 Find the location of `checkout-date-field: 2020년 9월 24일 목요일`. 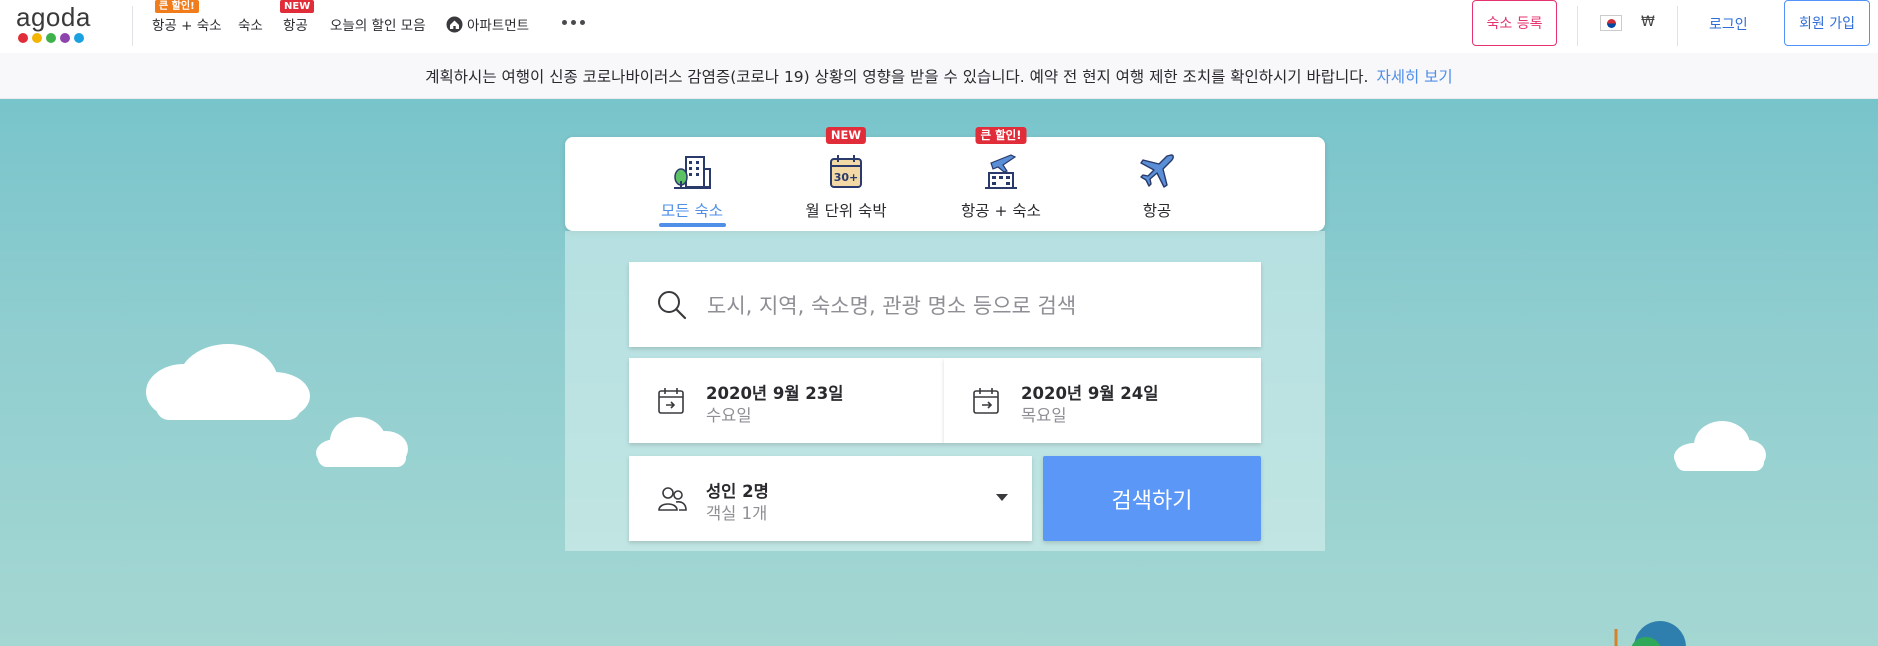

checkout-date-field: 2020년 9월 24일 목요일 is located at coordinates (1102, 400).